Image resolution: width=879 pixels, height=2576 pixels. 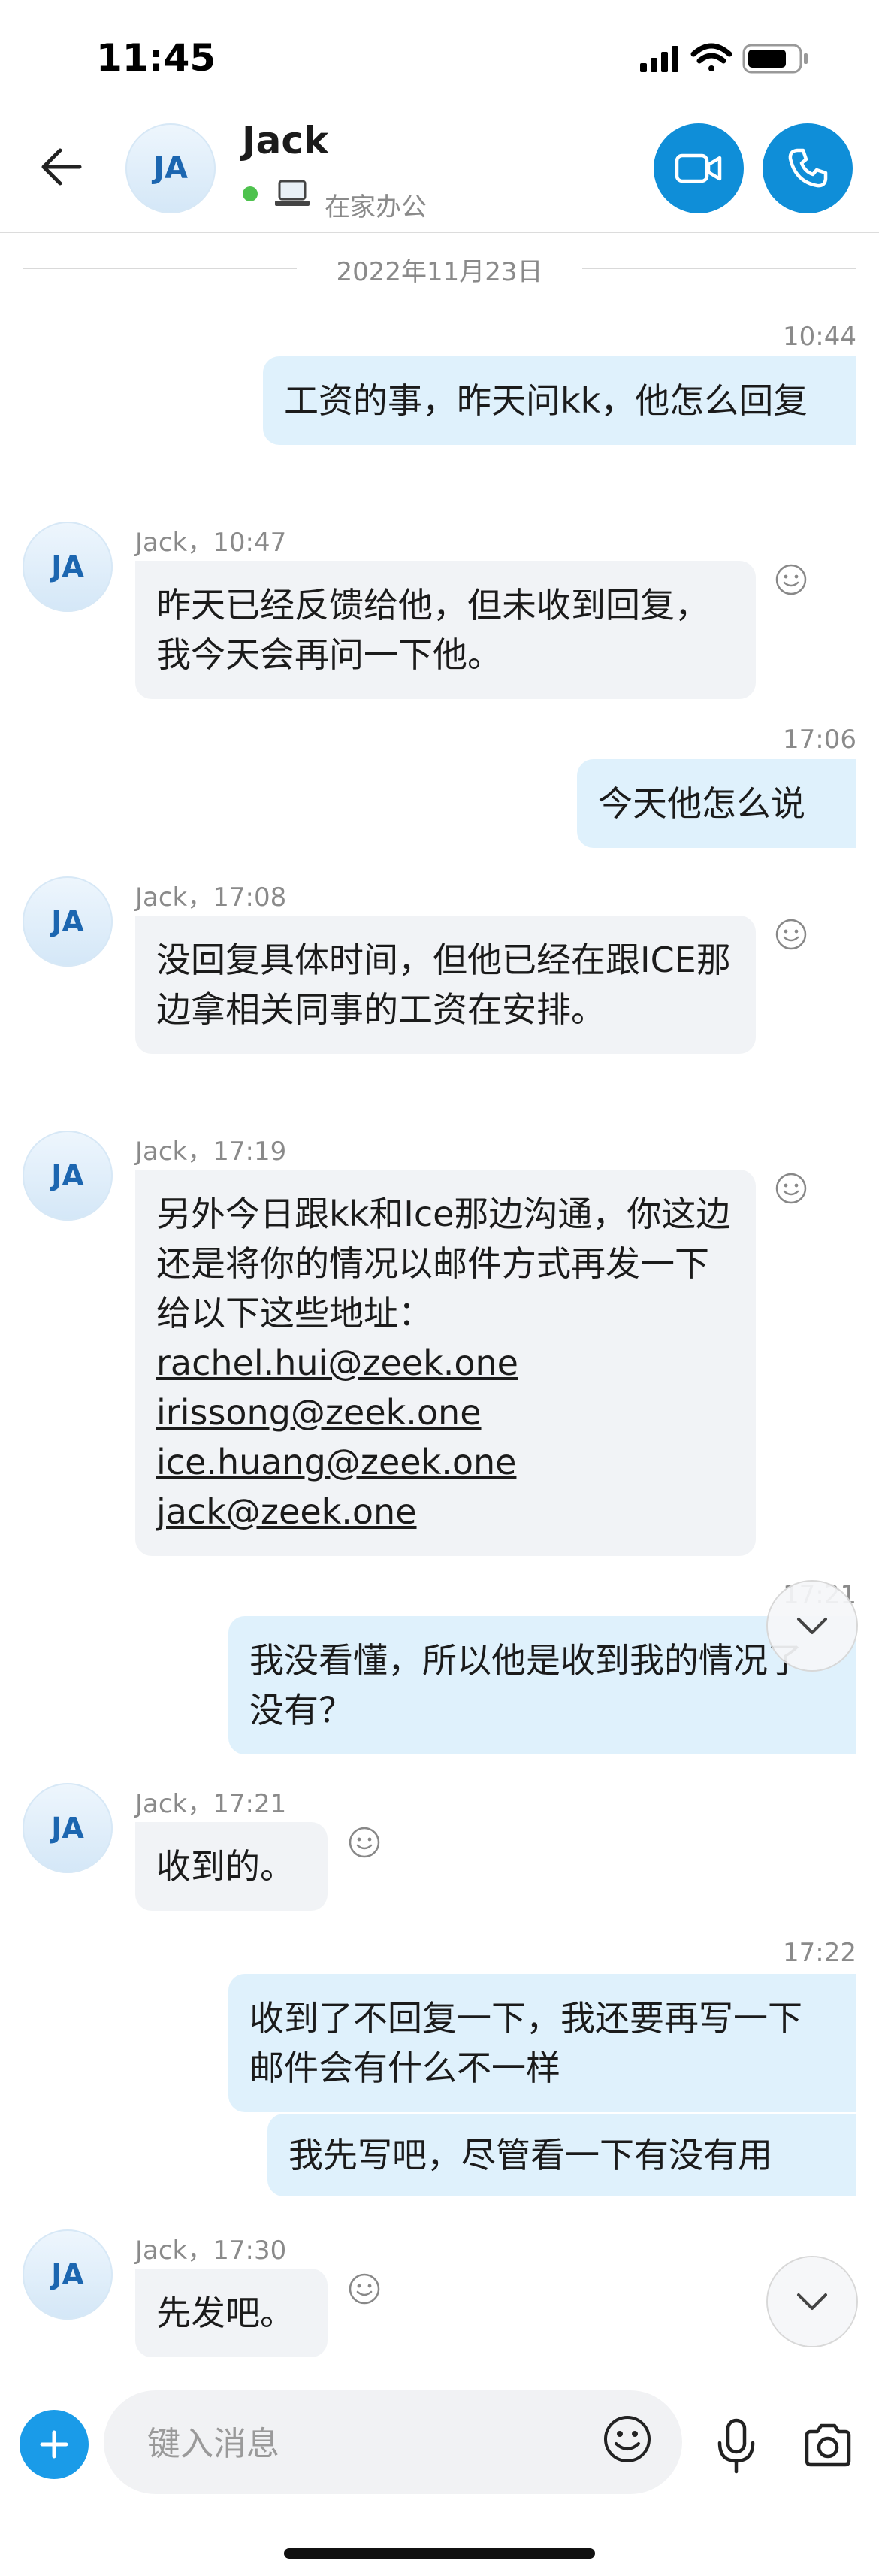 What do you see at coordinates (561, 2155) in the screenshot?
I see `outgoing-message: 我先写吧，尽管看一下有没有用` at bounding box center [561, 2155].